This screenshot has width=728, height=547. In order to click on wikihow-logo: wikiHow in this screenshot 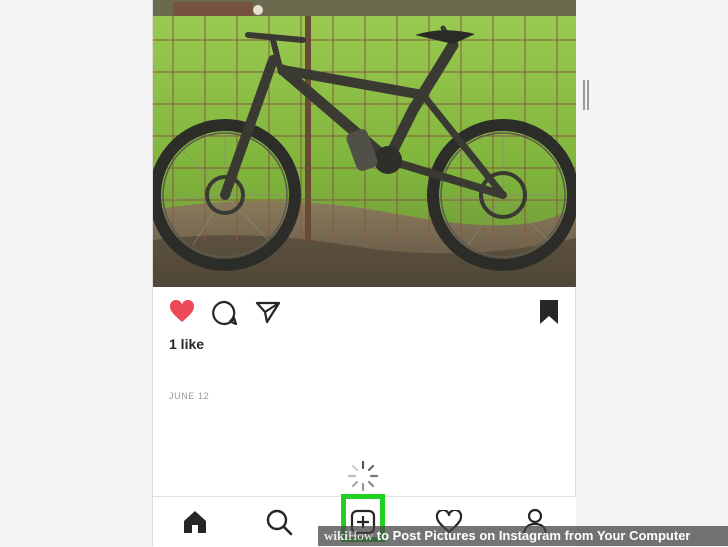, I will do `click(349, 535)`.